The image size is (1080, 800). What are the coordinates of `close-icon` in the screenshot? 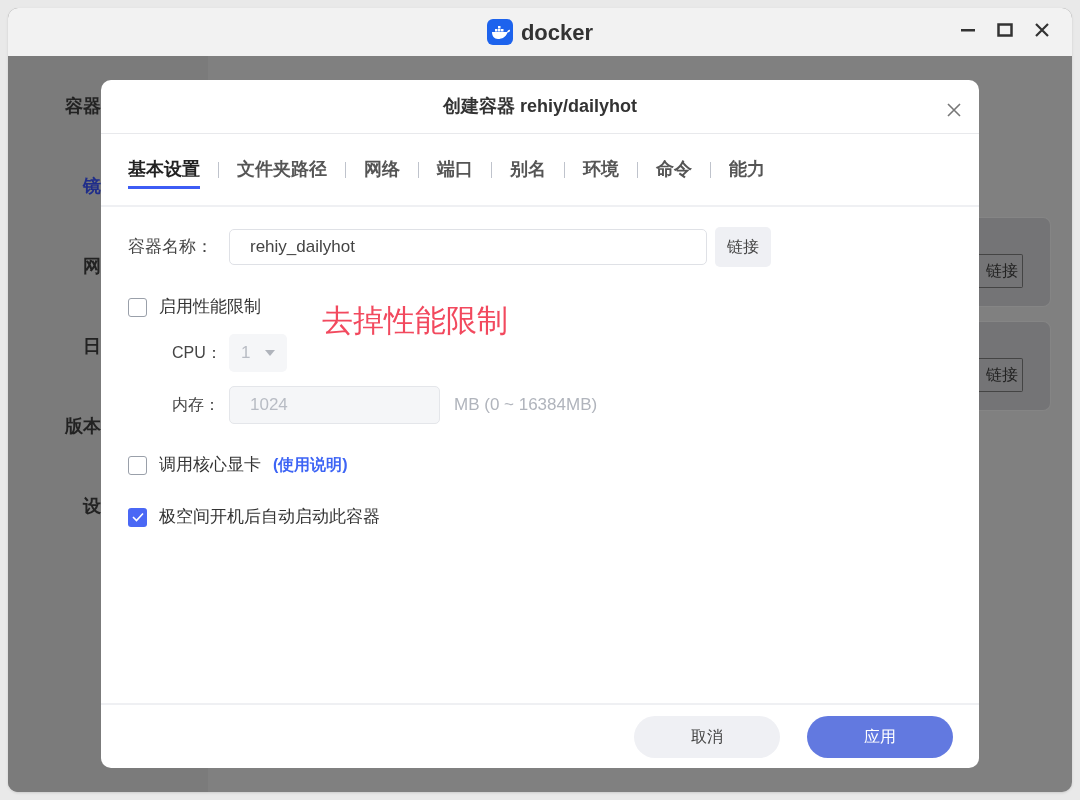 It's located at (1042, 30).